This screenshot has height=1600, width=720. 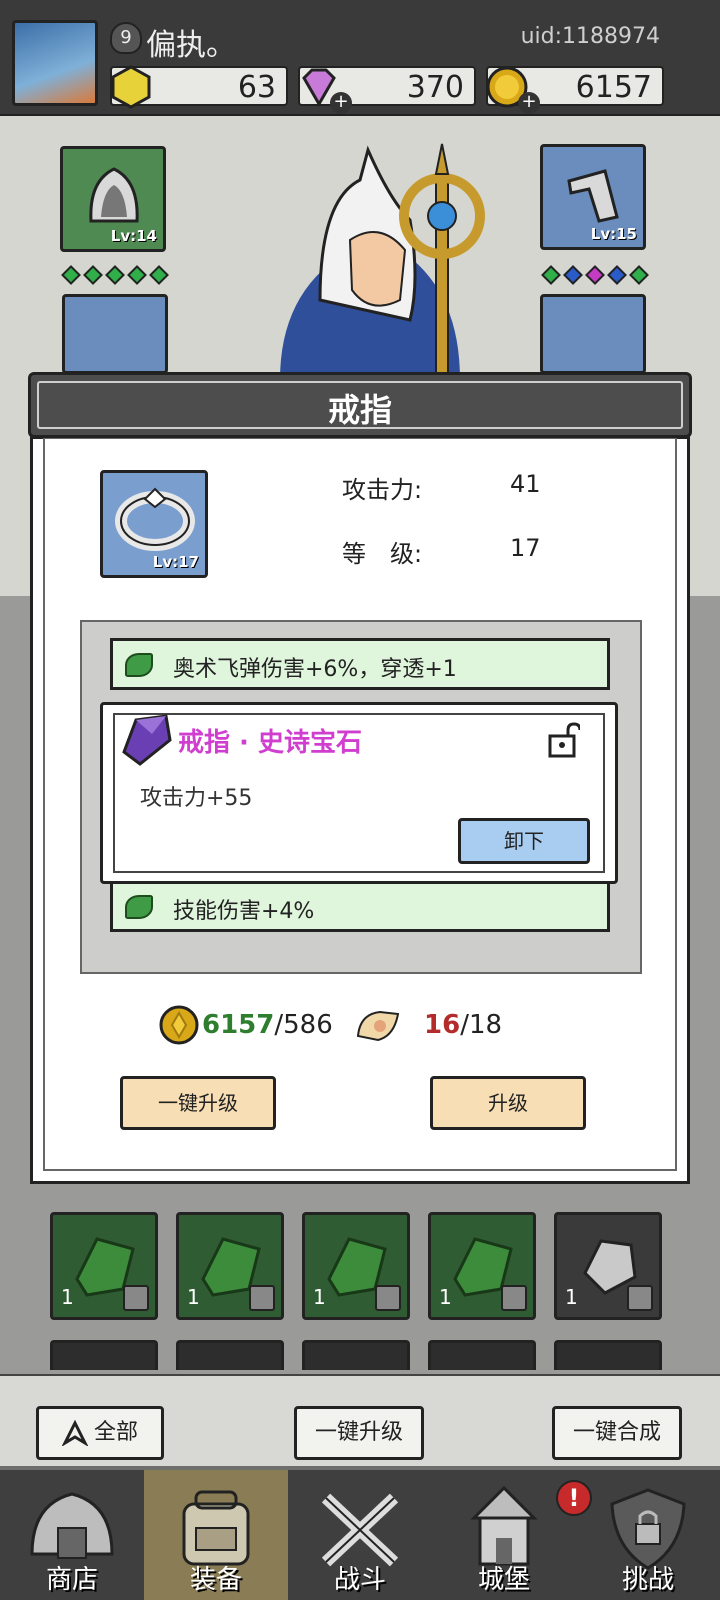 I want to click on nav-shop-label: 商店, so click(x=71, y=1580).